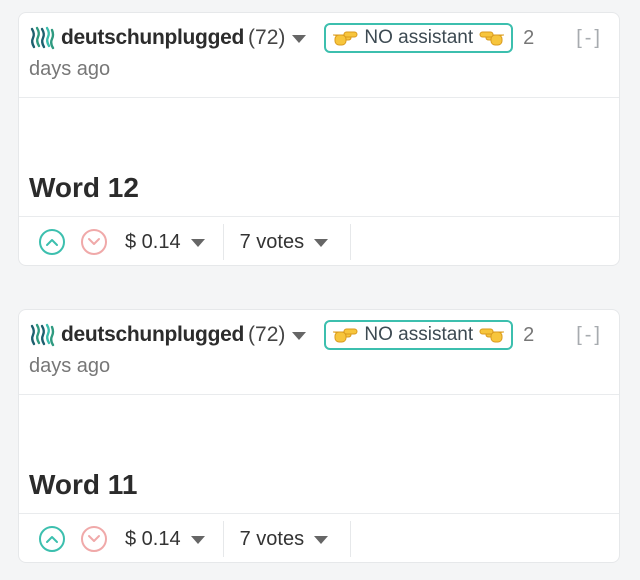 Image resolution: width=640 pixels, height=580 pixels. Describe the element at coordinates (83, 485) in the screenshot. I see `post-title-link: Word 11` at that location.